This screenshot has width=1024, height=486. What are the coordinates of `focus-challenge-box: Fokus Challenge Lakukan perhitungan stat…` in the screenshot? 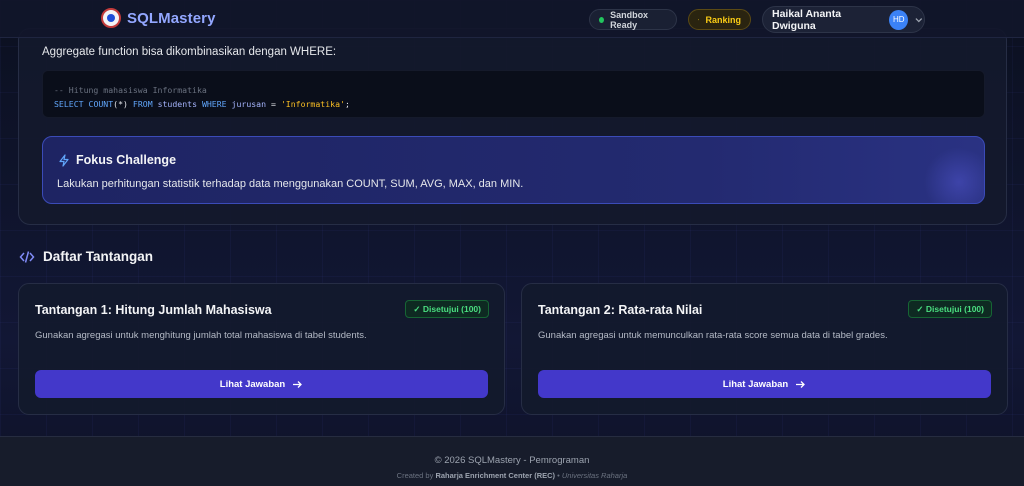 It's located at (513, 170).